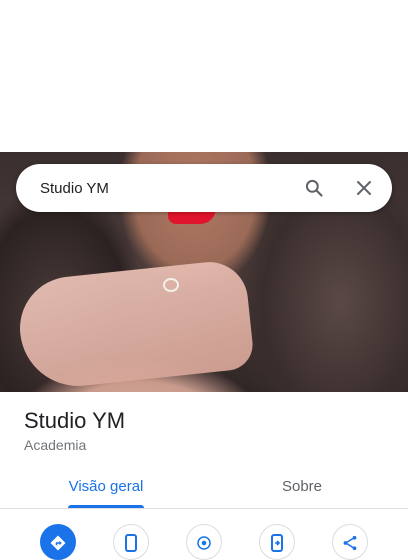 The height and width of the screenshot is (560, 408). What do you see at coordinates (75, 420) in the screenshot?
I see `place-title: Studio YM` at bounding box center [75, 420].